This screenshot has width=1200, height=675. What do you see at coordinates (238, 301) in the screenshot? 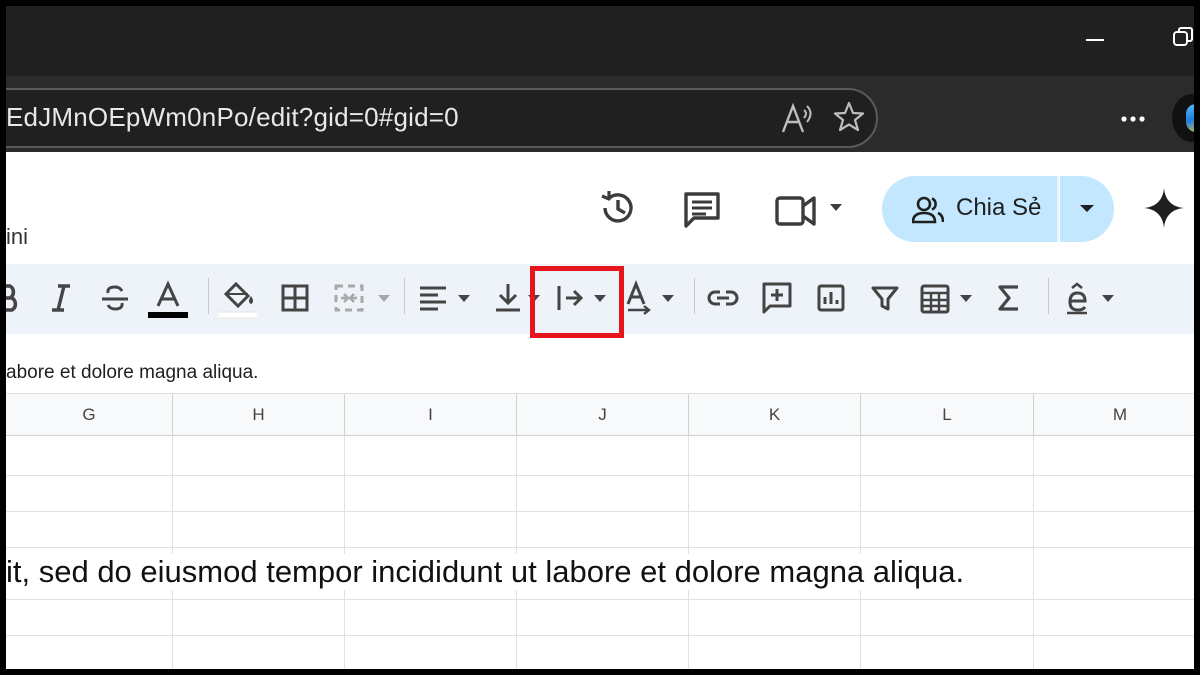
I see `fill-color-icon` at bounding box center [238, 301].